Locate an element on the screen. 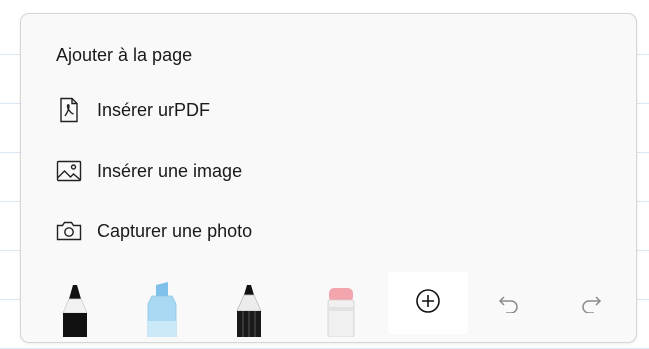 Image resolution: width=649 pixels, height=349 pixels. undo-icon is located at coordinates (509, 306).